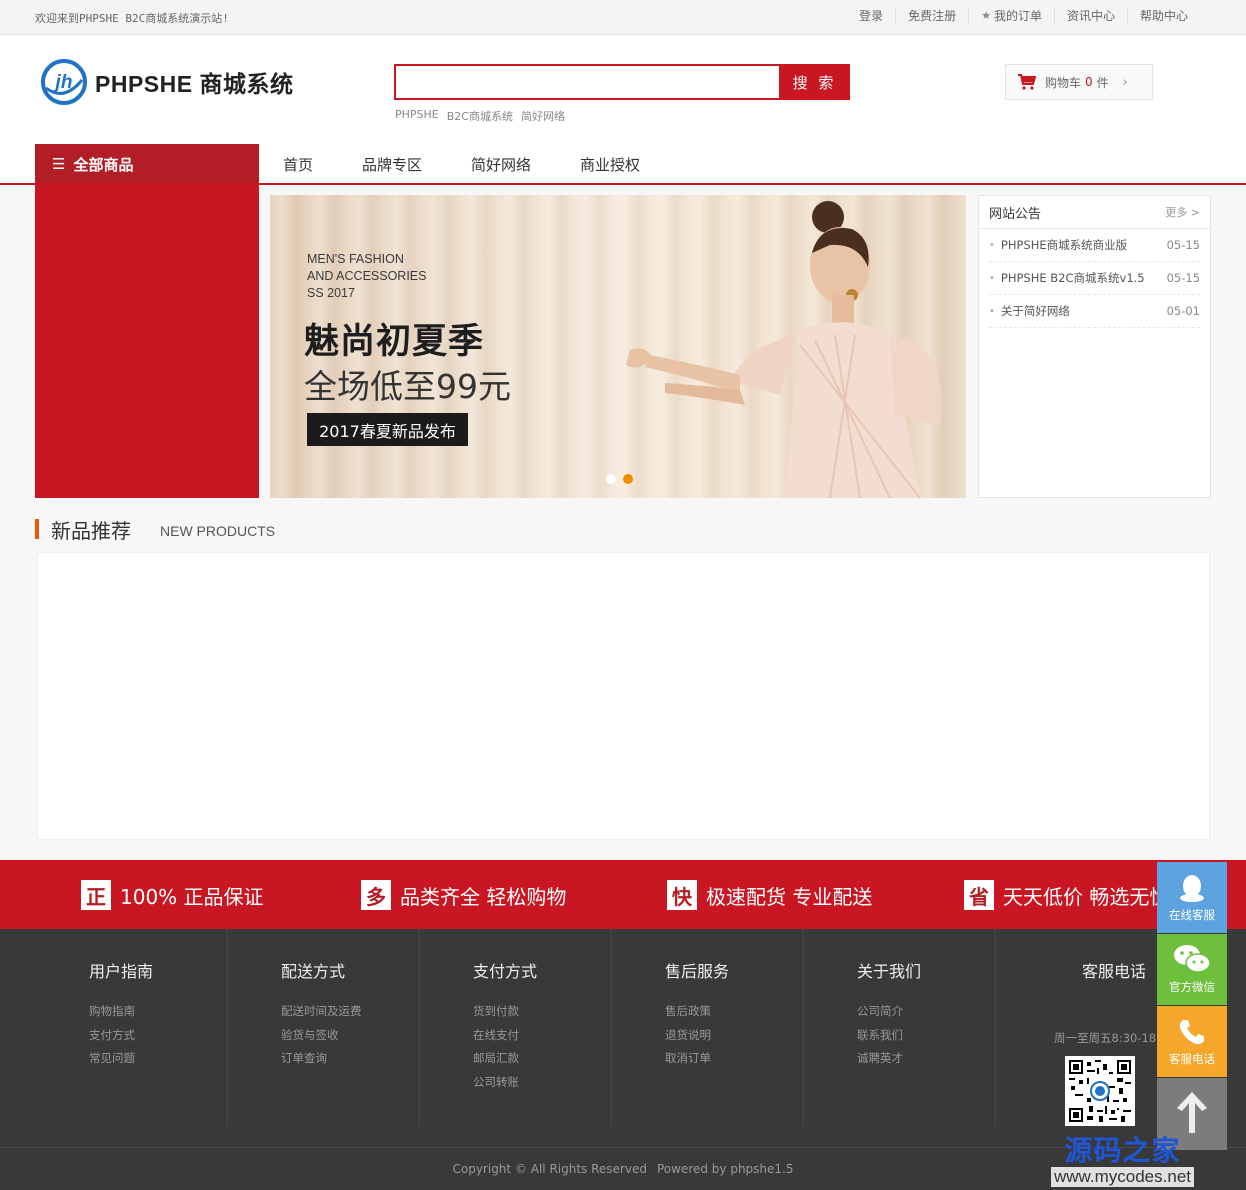  What do you see at coordinates (158, 1012) in the screenshot?
I see `footer-link: 购物指南` at bounding box center [158, 1012].